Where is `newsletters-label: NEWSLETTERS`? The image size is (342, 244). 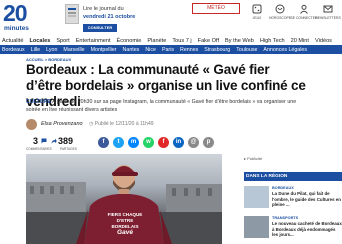 newsletters-label: NEWSLETTERS is located at coordinates (328, 18).